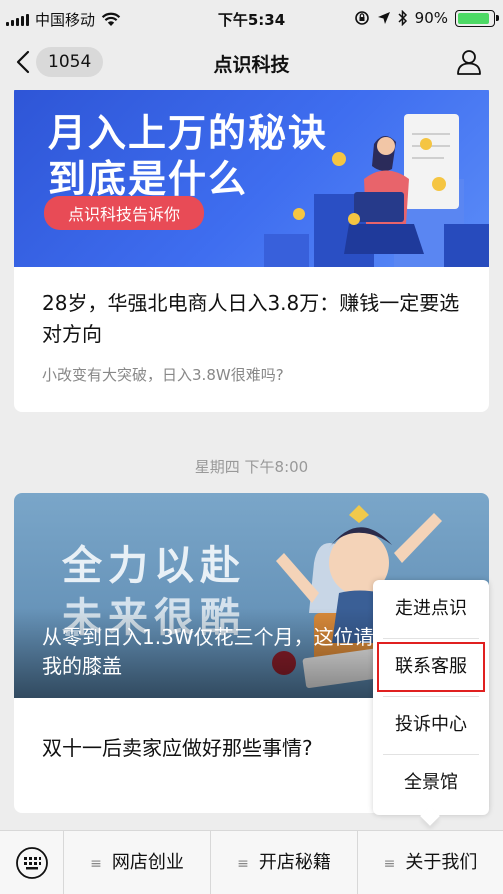 The height and width of the screenshot is (894, 503). Describe the element at coordinates (251, 18) in the screenshot. I see `status-bar: 中国移动 下午5:34 90%` at that location.